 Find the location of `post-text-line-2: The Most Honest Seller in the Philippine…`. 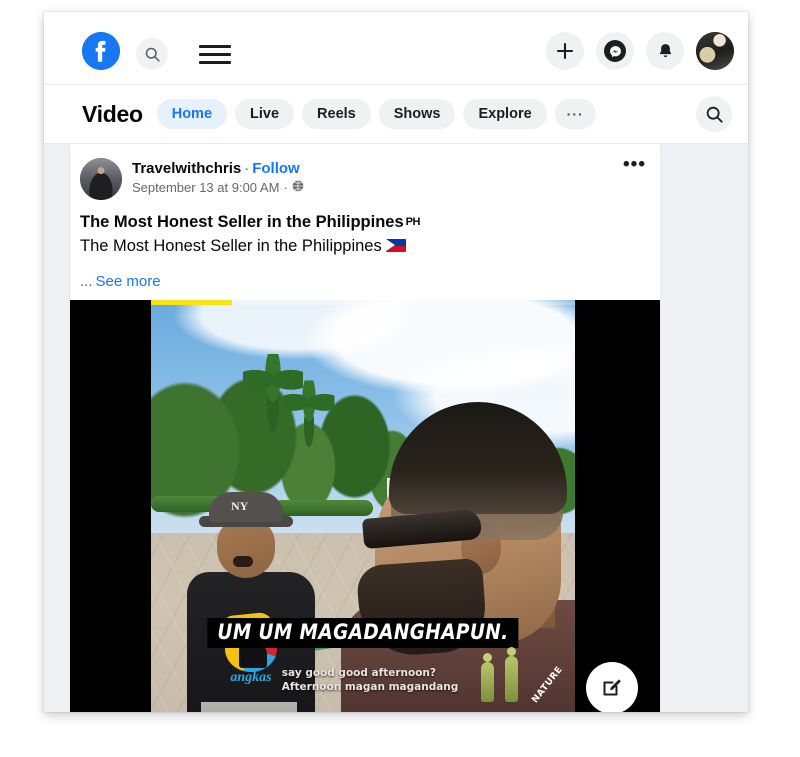

post-text-line-2: The Most Honest Seller in the Philippine… is located at coordinates (362, 246).